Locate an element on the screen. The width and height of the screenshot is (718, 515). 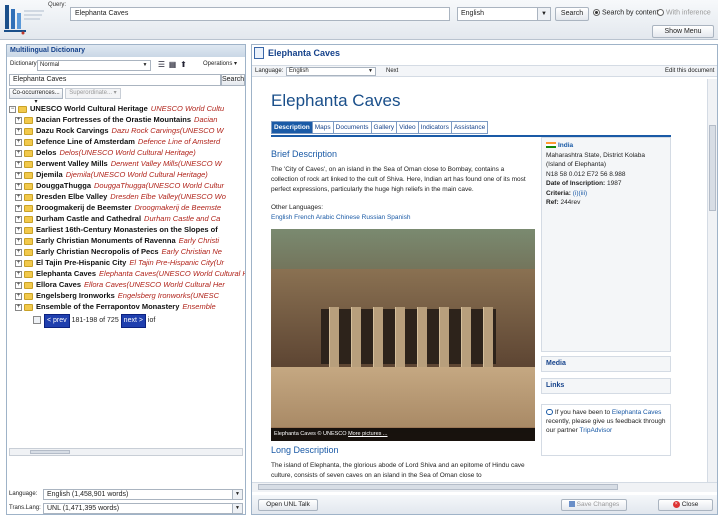
vertical-scrollbar is located at coordinates (712, 280).